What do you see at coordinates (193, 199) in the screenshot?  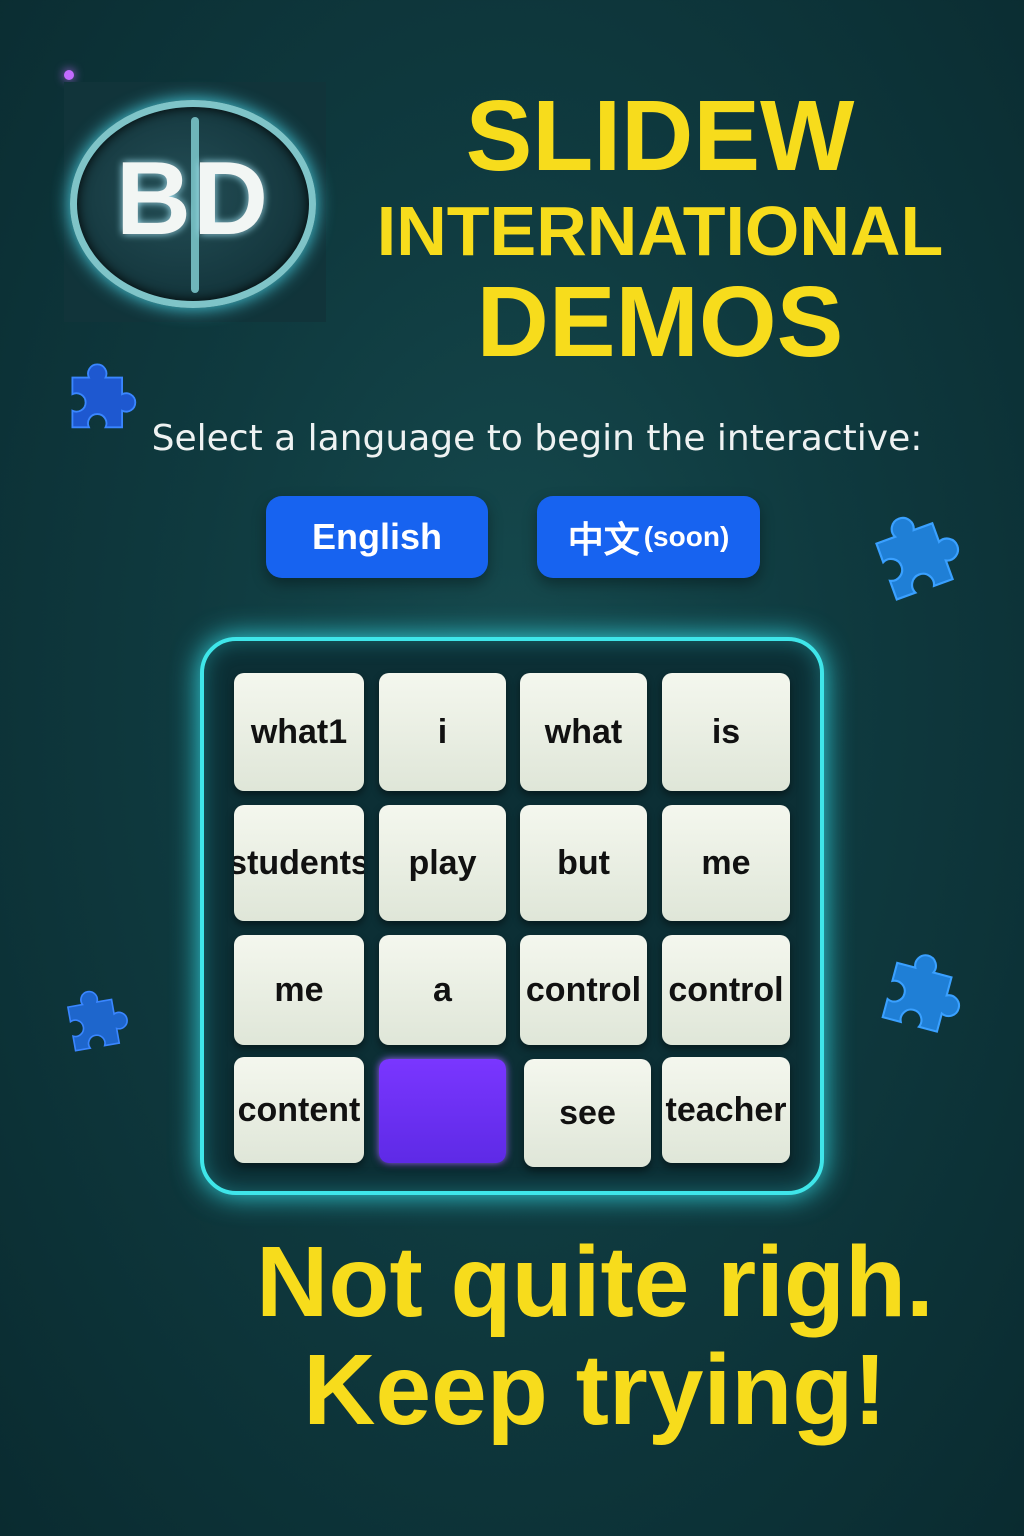 I see `logo-text: BD` at bounding box center [193, 199].